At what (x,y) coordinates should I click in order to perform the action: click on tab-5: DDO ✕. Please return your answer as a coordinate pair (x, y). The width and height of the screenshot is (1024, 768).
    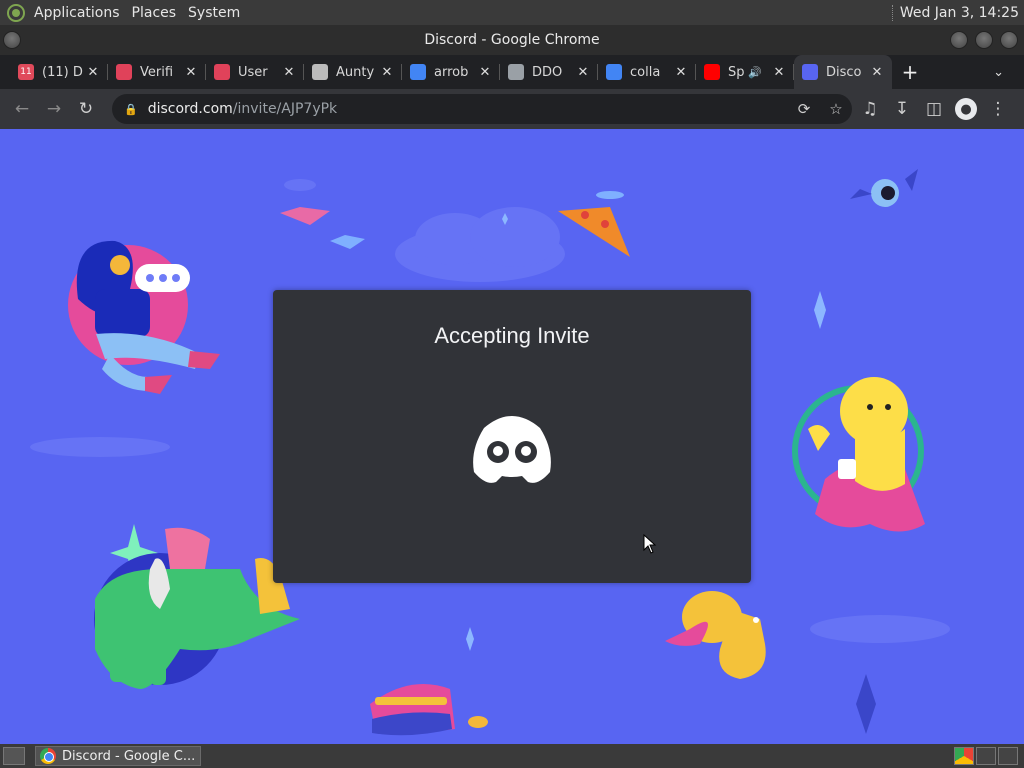
    Looking at the image, I should click on (549, 72).